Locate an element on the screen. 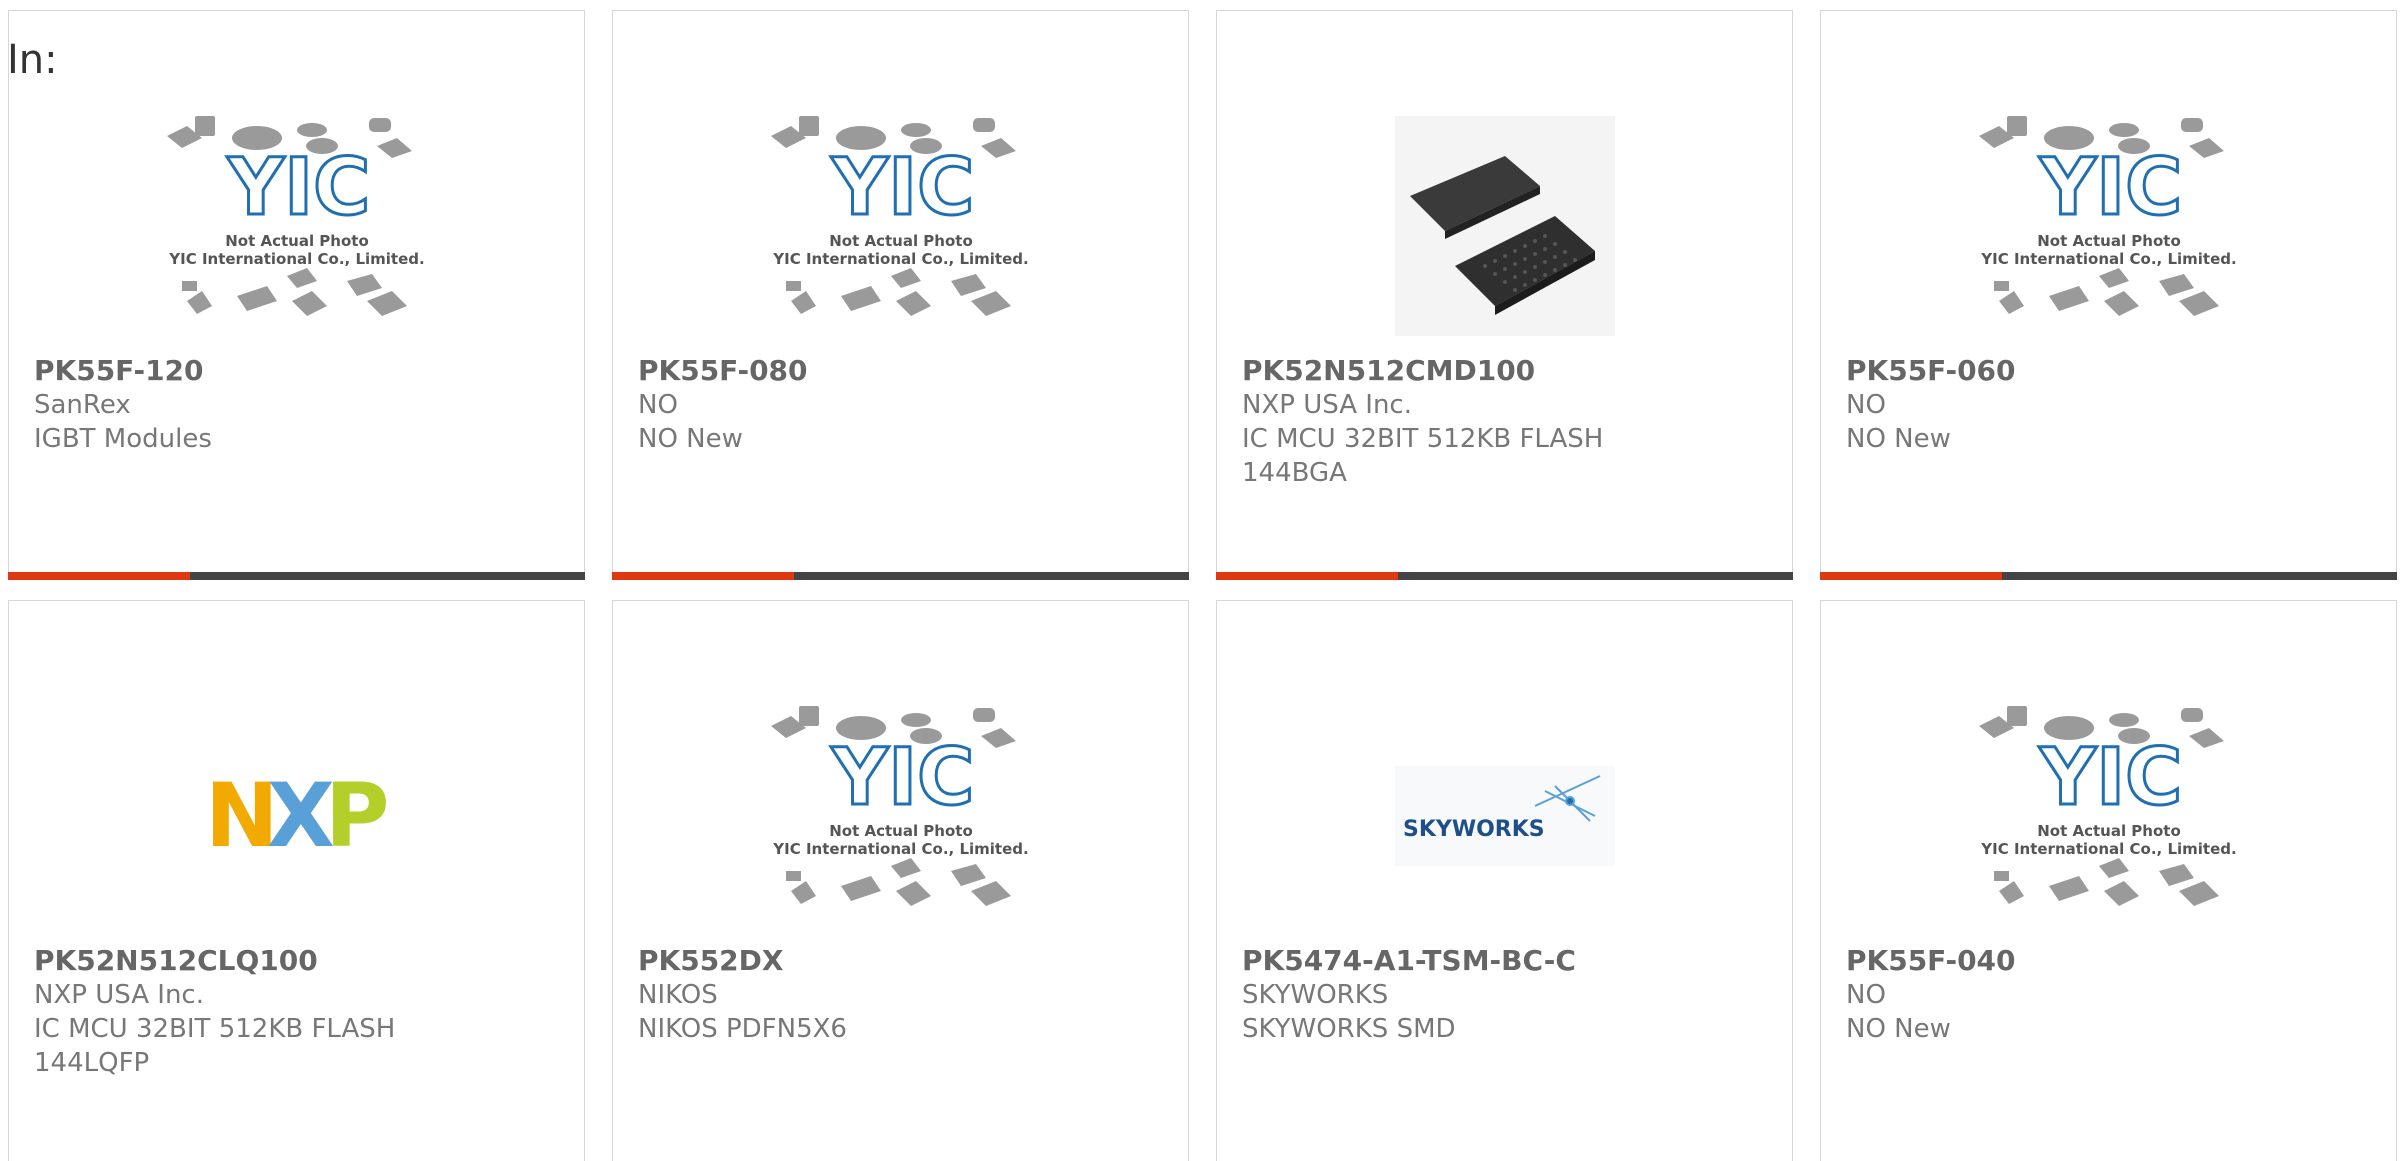 The image size is (2400, 1161). manufacturer: SanRex is located at coordinates (82, 405).